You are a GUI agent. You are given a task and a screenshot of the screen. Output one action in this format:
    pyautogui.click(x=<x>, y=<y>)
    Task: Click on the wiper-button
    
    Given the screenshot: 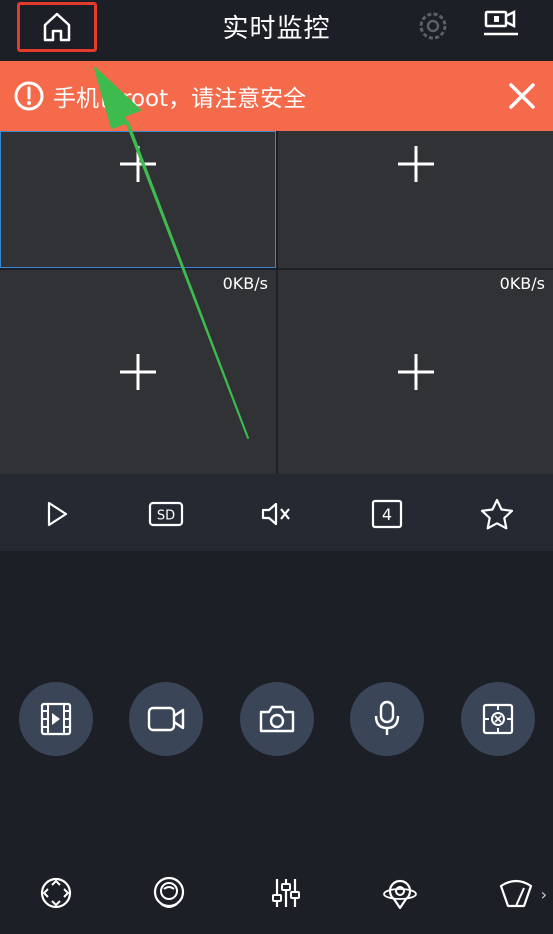 What is the action you would take?
    pyautogui.click(x=516, y=893)
    